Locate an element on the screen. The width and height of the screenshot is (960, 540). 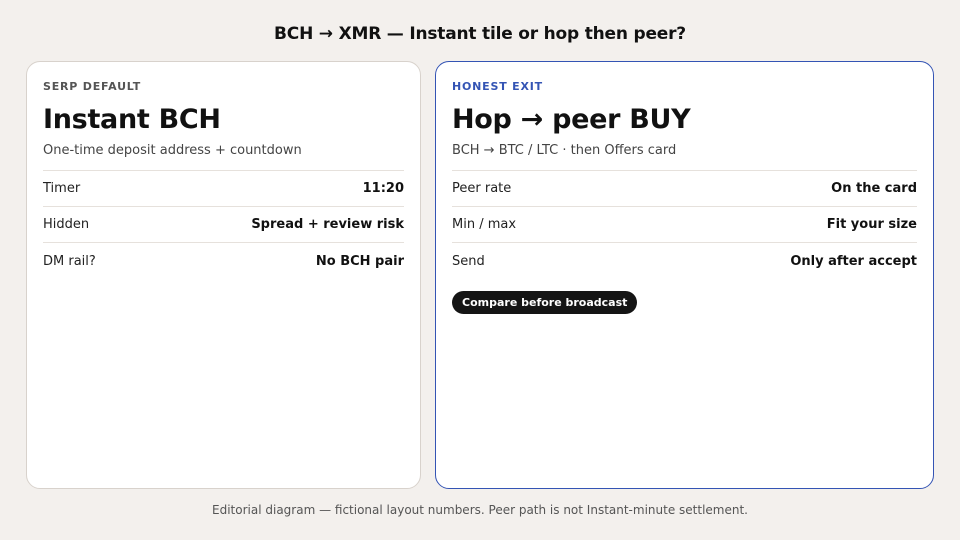
card-title: Hop → peer BUY is located at coordinates (571, 119).